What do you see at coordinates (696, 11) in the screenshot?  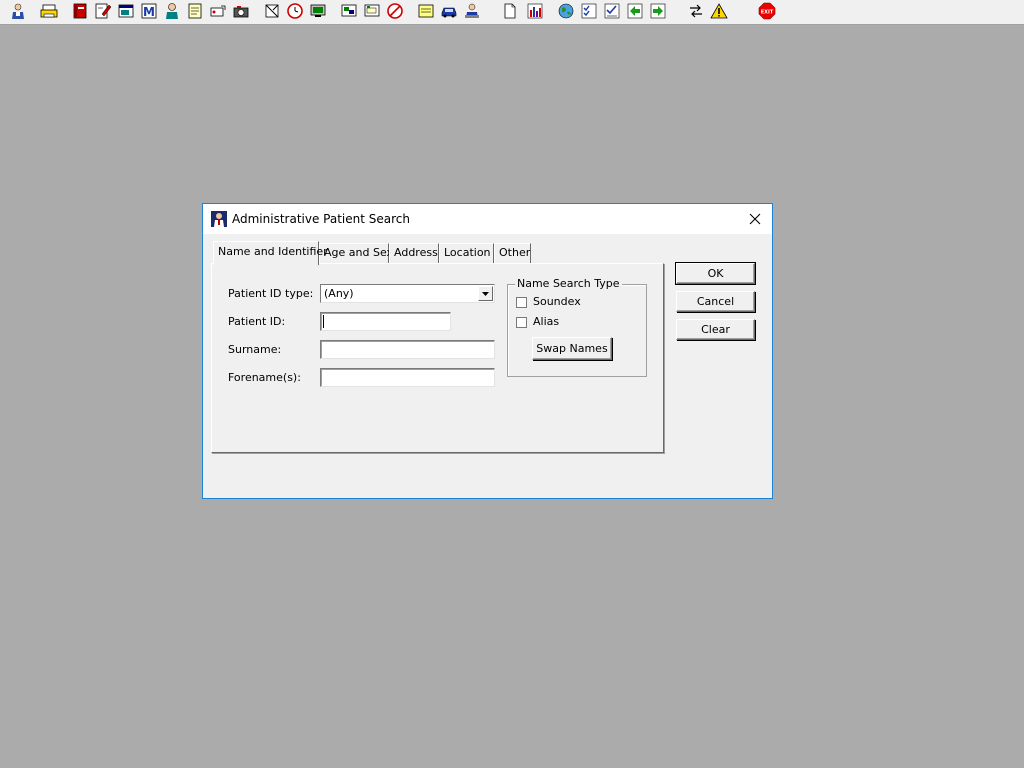 I see `swap-arrows-icon` at bounding box center [696, 11].